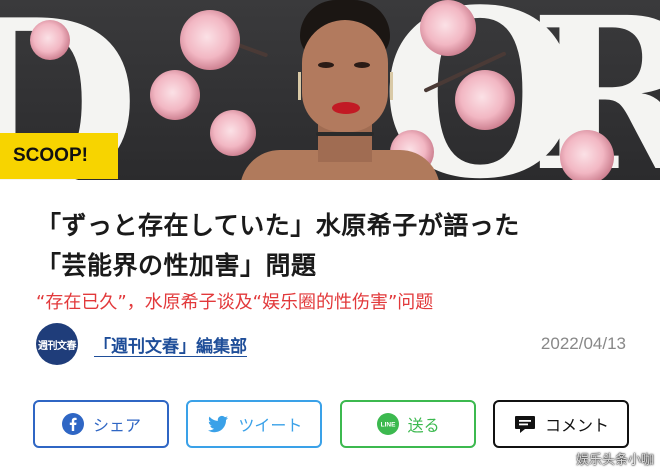  I want to click on scoop-badge-label: SCOOP!, so click(50, 155).